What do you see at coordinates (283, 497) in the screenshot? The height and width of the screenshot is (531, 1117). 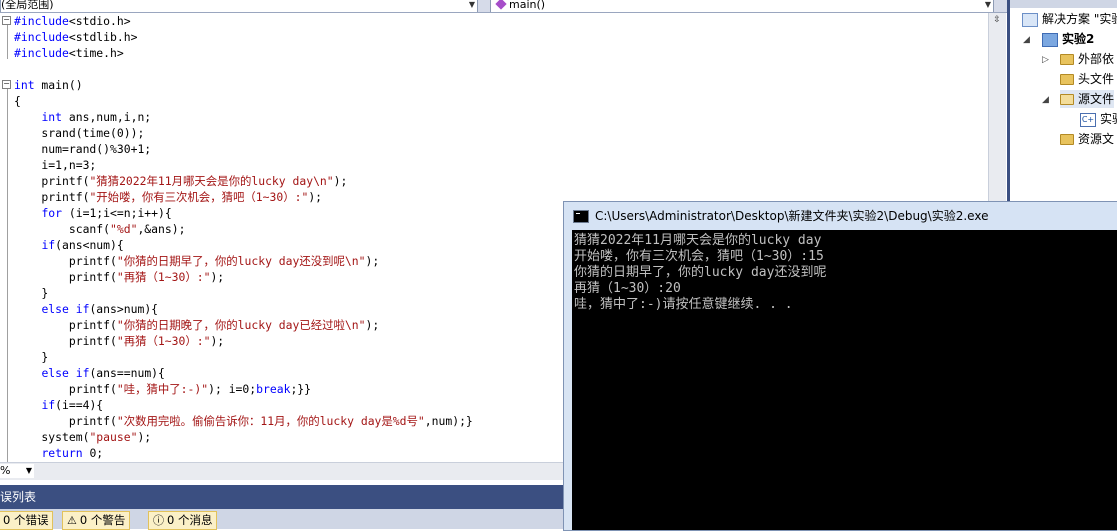 I see `error-list-title-bar: 误列表` at bounding box center [283, 497].